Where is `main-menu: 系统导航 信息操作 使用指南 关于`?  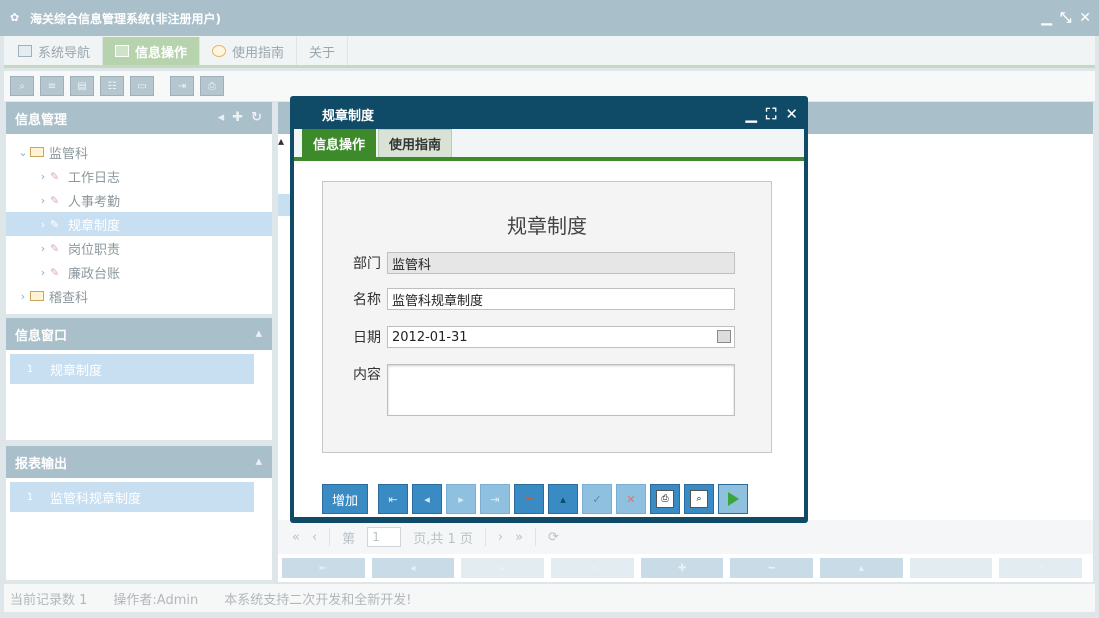 main-menu: 系统导航 信息操作 使用指南 关于 is located at coordinates (549, 52).